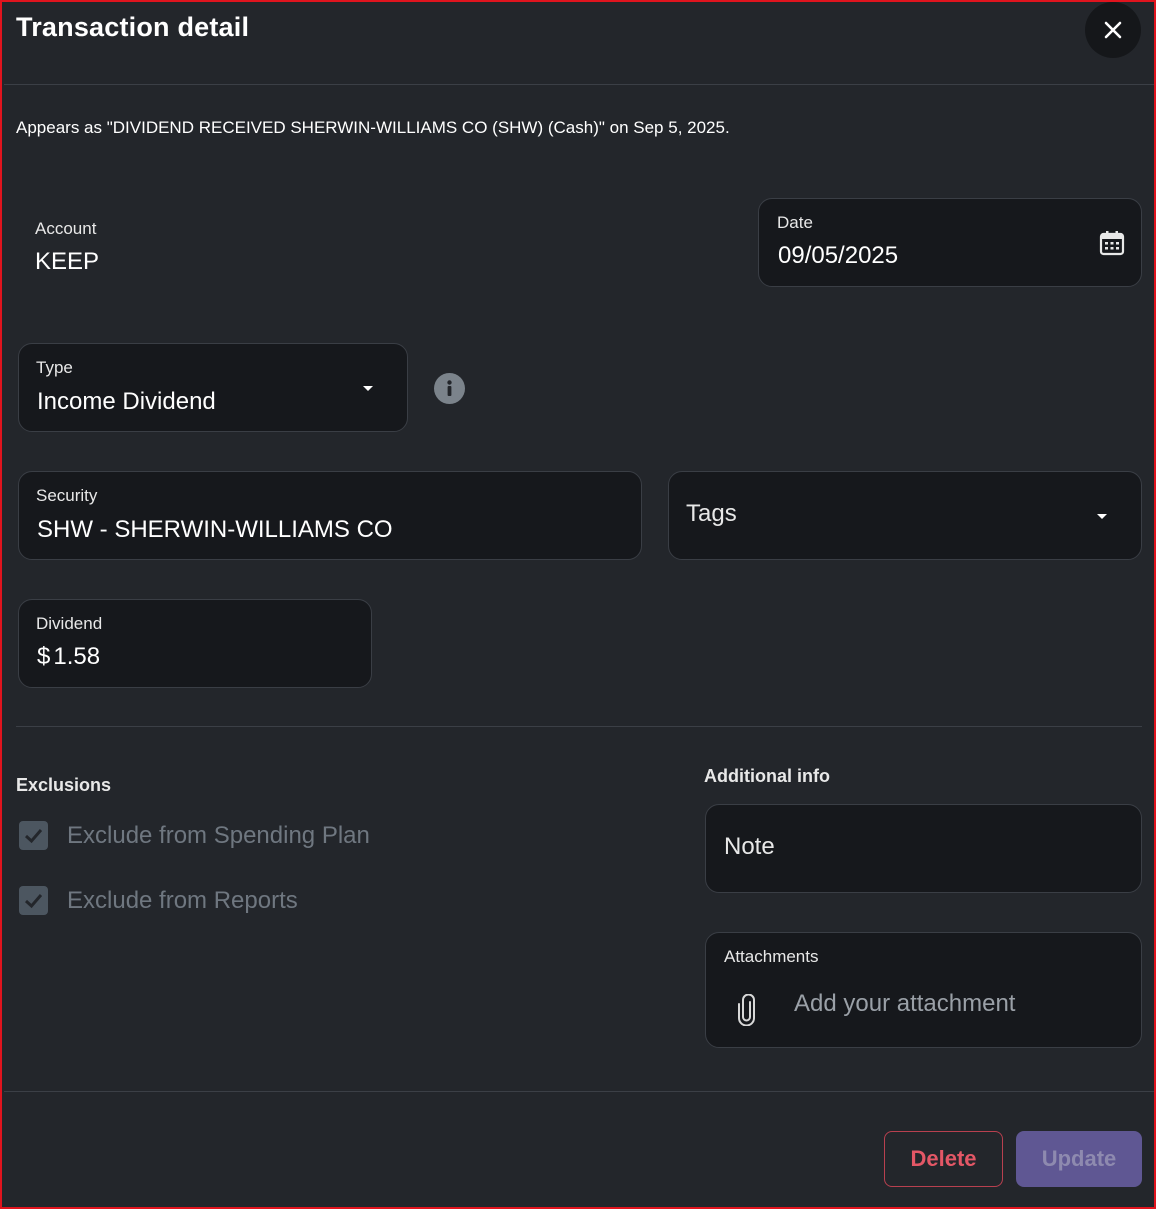 The image size is (1156, 1209). Describe the element at coordinates (1079, 1159) in the screenshot. I see `update-button: Update` at that location.